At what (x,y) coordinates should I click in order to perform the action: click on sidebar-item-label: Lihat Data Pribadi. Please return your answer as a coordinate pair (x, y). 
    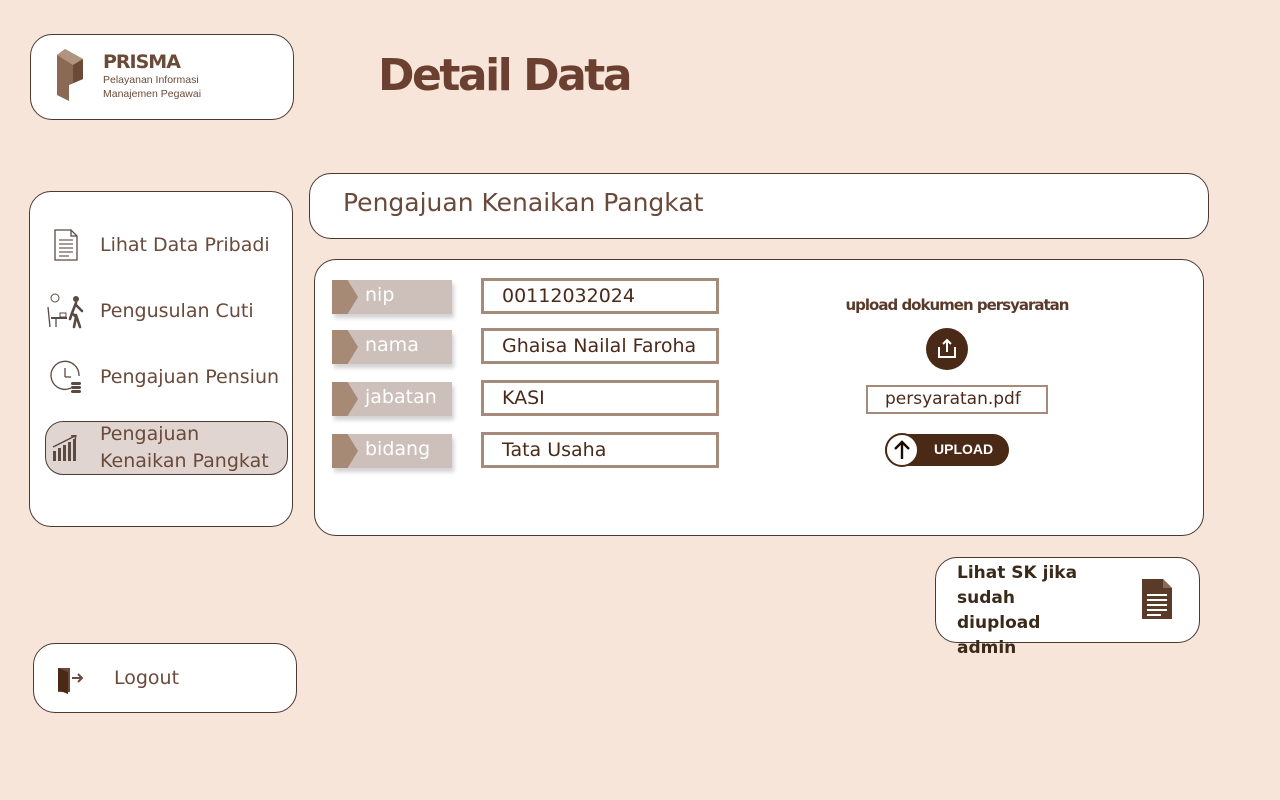
    Looking at the image, I should click on (185, 244).